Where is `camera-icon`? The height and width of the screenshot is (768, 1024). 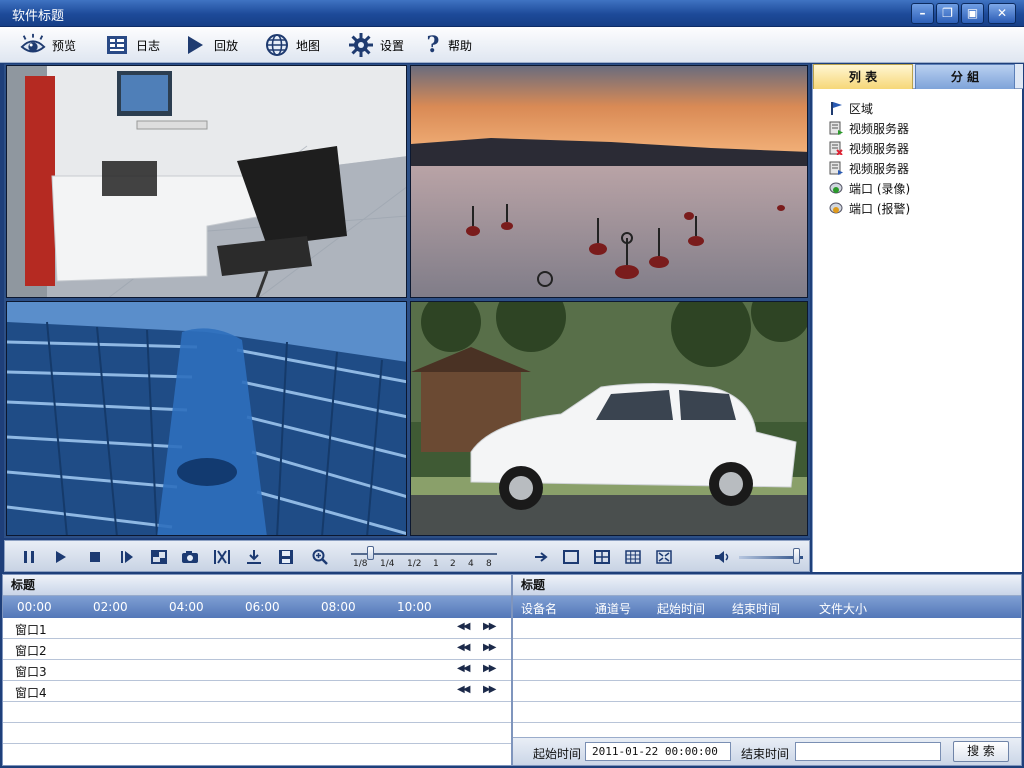 camera-icon is located at coordinates (190, 557).